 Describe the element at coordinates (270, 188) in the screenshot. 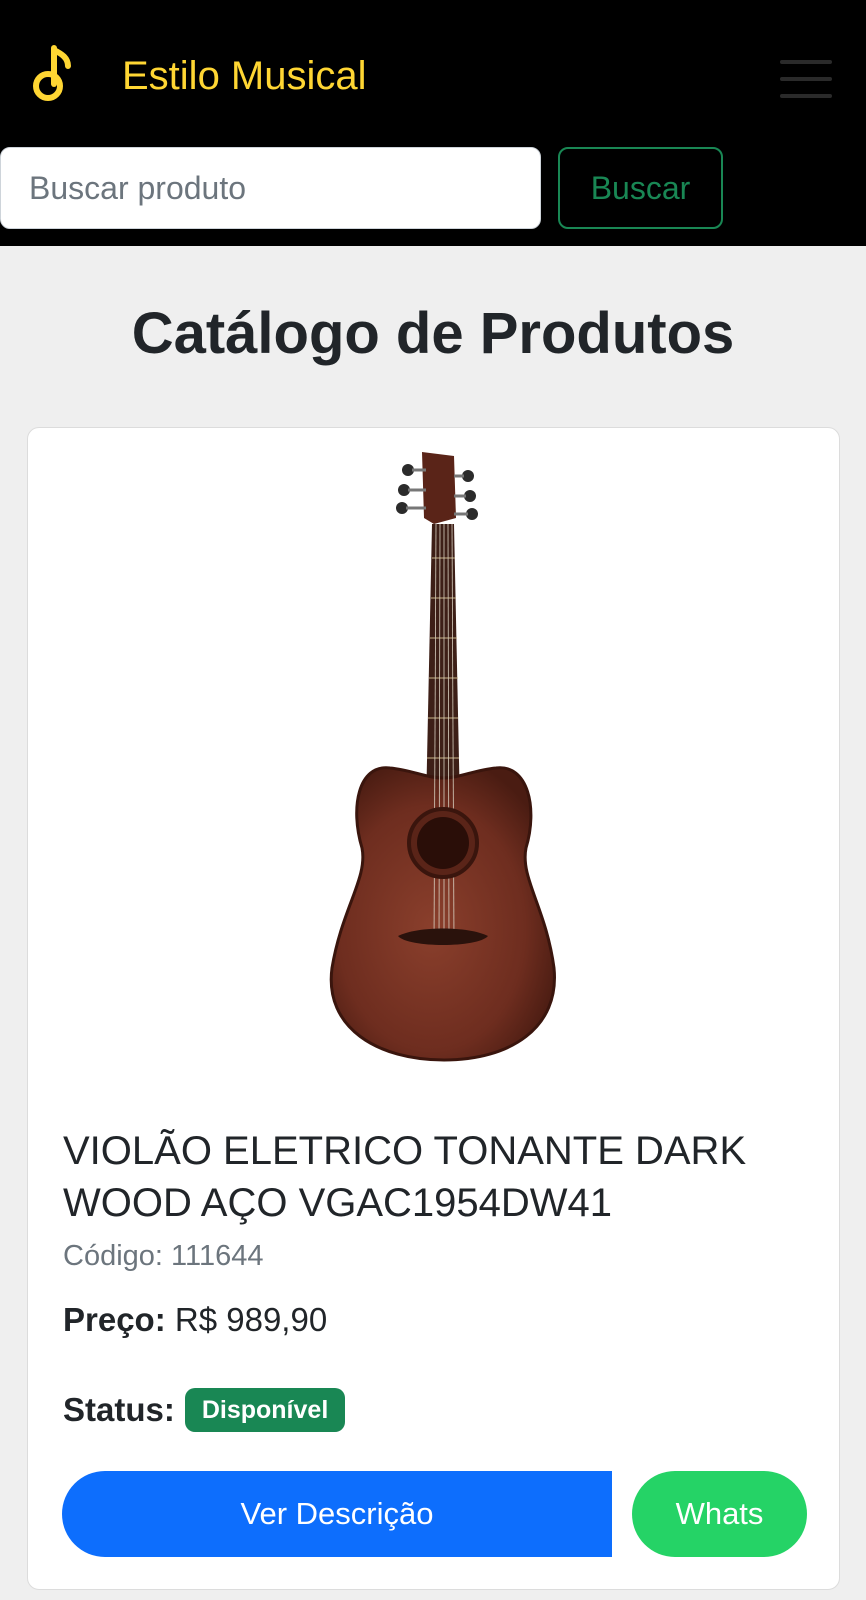

I see `search-input` at that location.